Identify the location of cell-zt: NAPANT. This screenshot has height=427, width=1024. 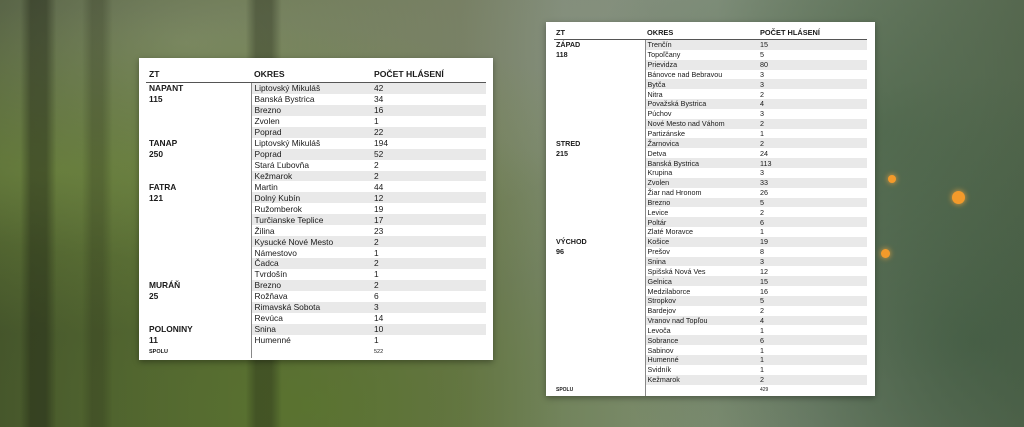
(198, 88).